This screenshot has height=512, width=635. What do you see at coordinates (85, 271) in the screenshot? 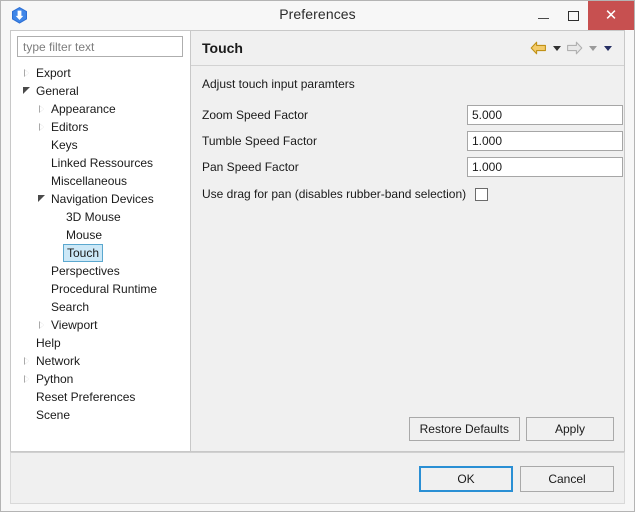
I see `tree-item-label: Perspectives` at bounding box center [85, 271].